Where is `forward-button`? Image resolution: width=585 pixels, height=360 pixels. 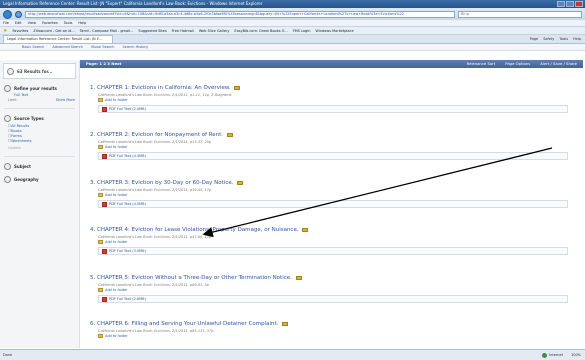
forward-button is located at coordinates (18, 14).